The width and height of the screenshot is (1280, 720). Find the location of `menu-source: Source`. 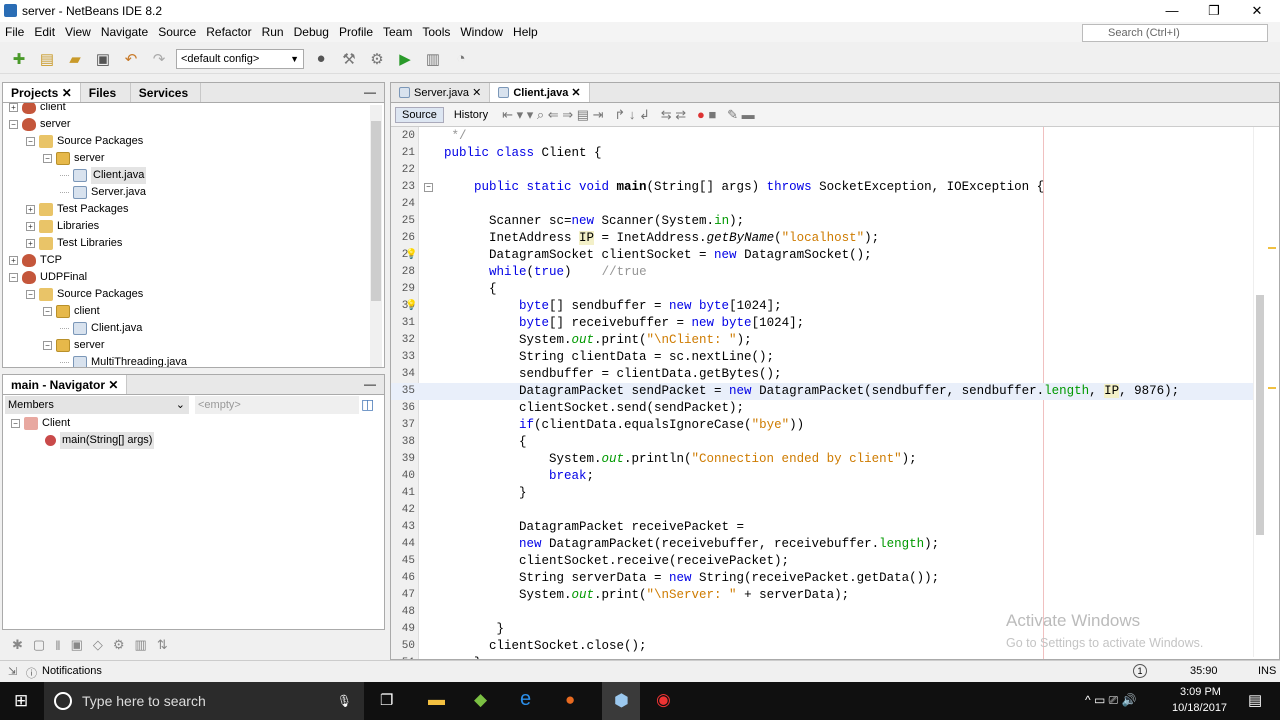

menu-source: Source is located at coordinates (177, 32).